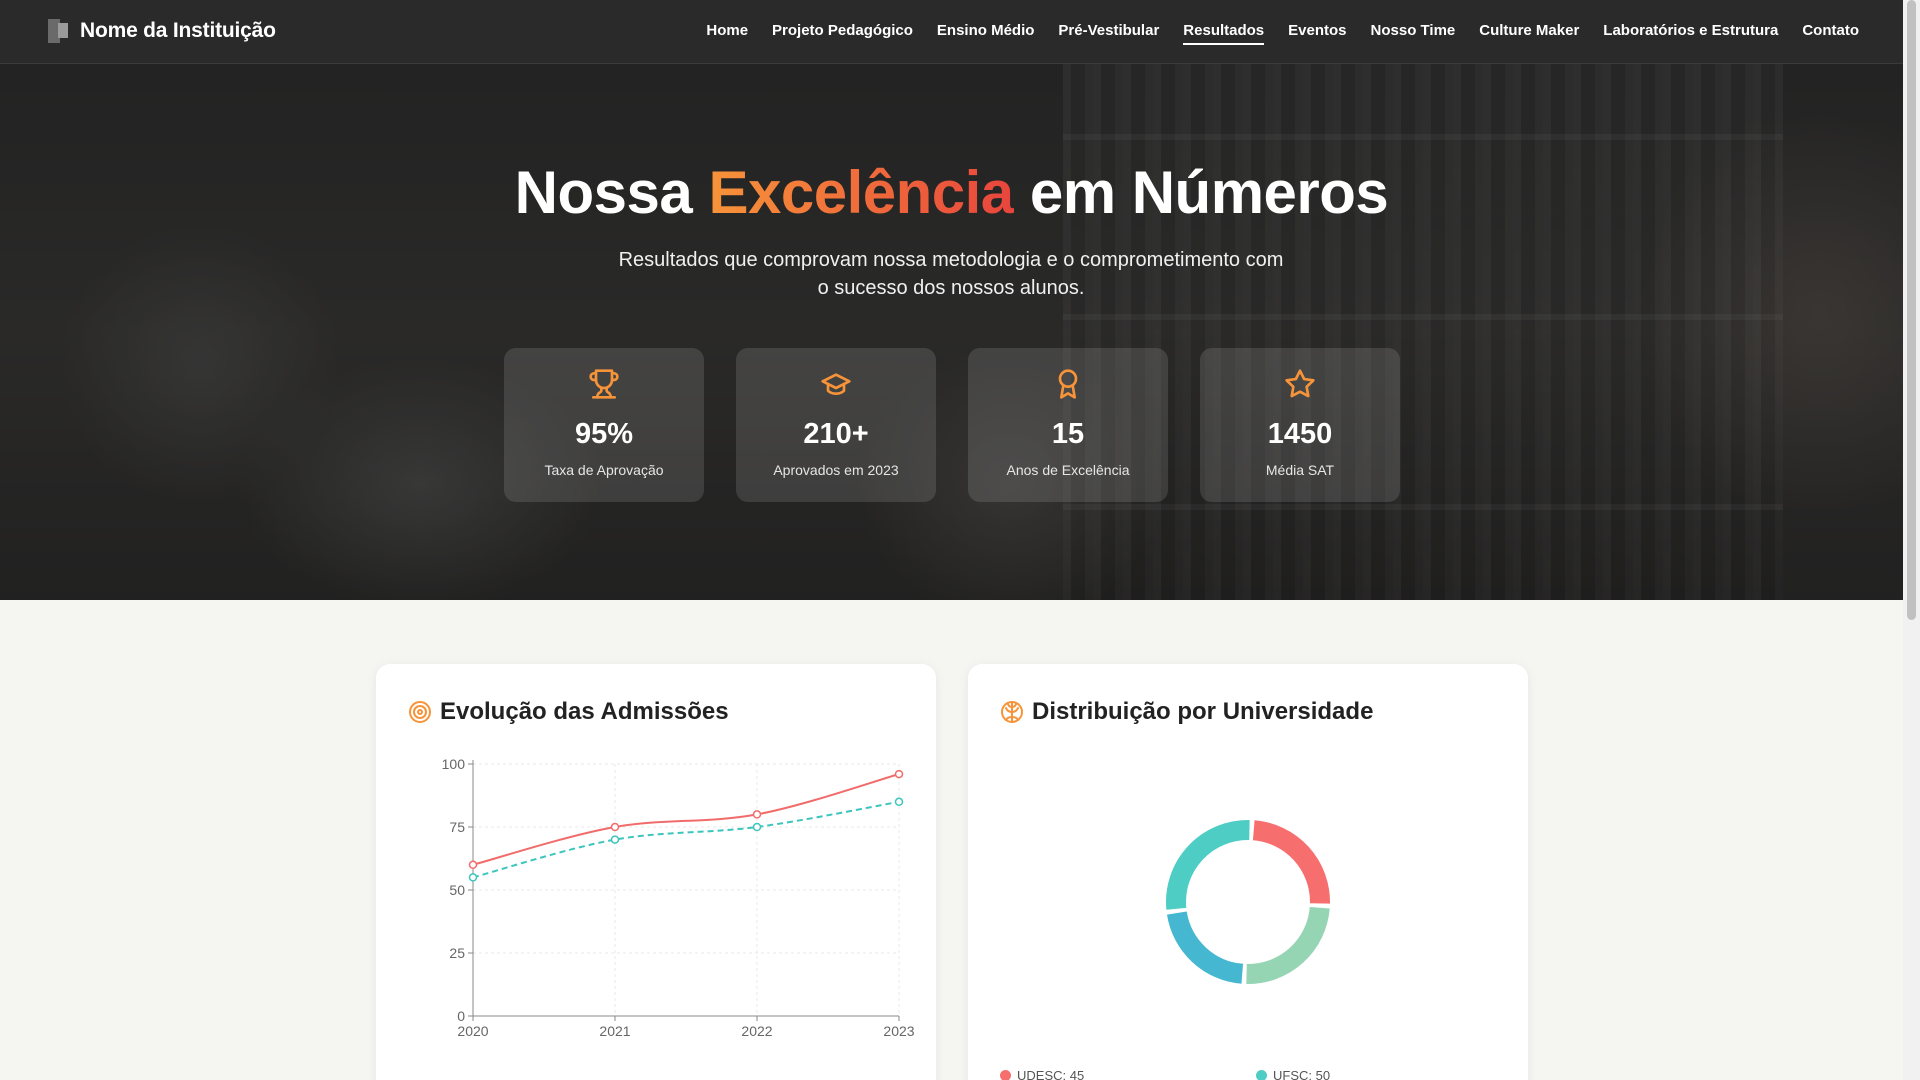  I want to click on x-tick-label: 2021, so click(614, 1031).